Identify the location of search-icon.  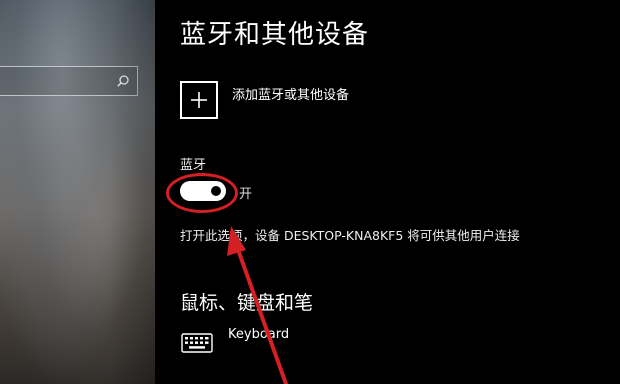
(123, 81).